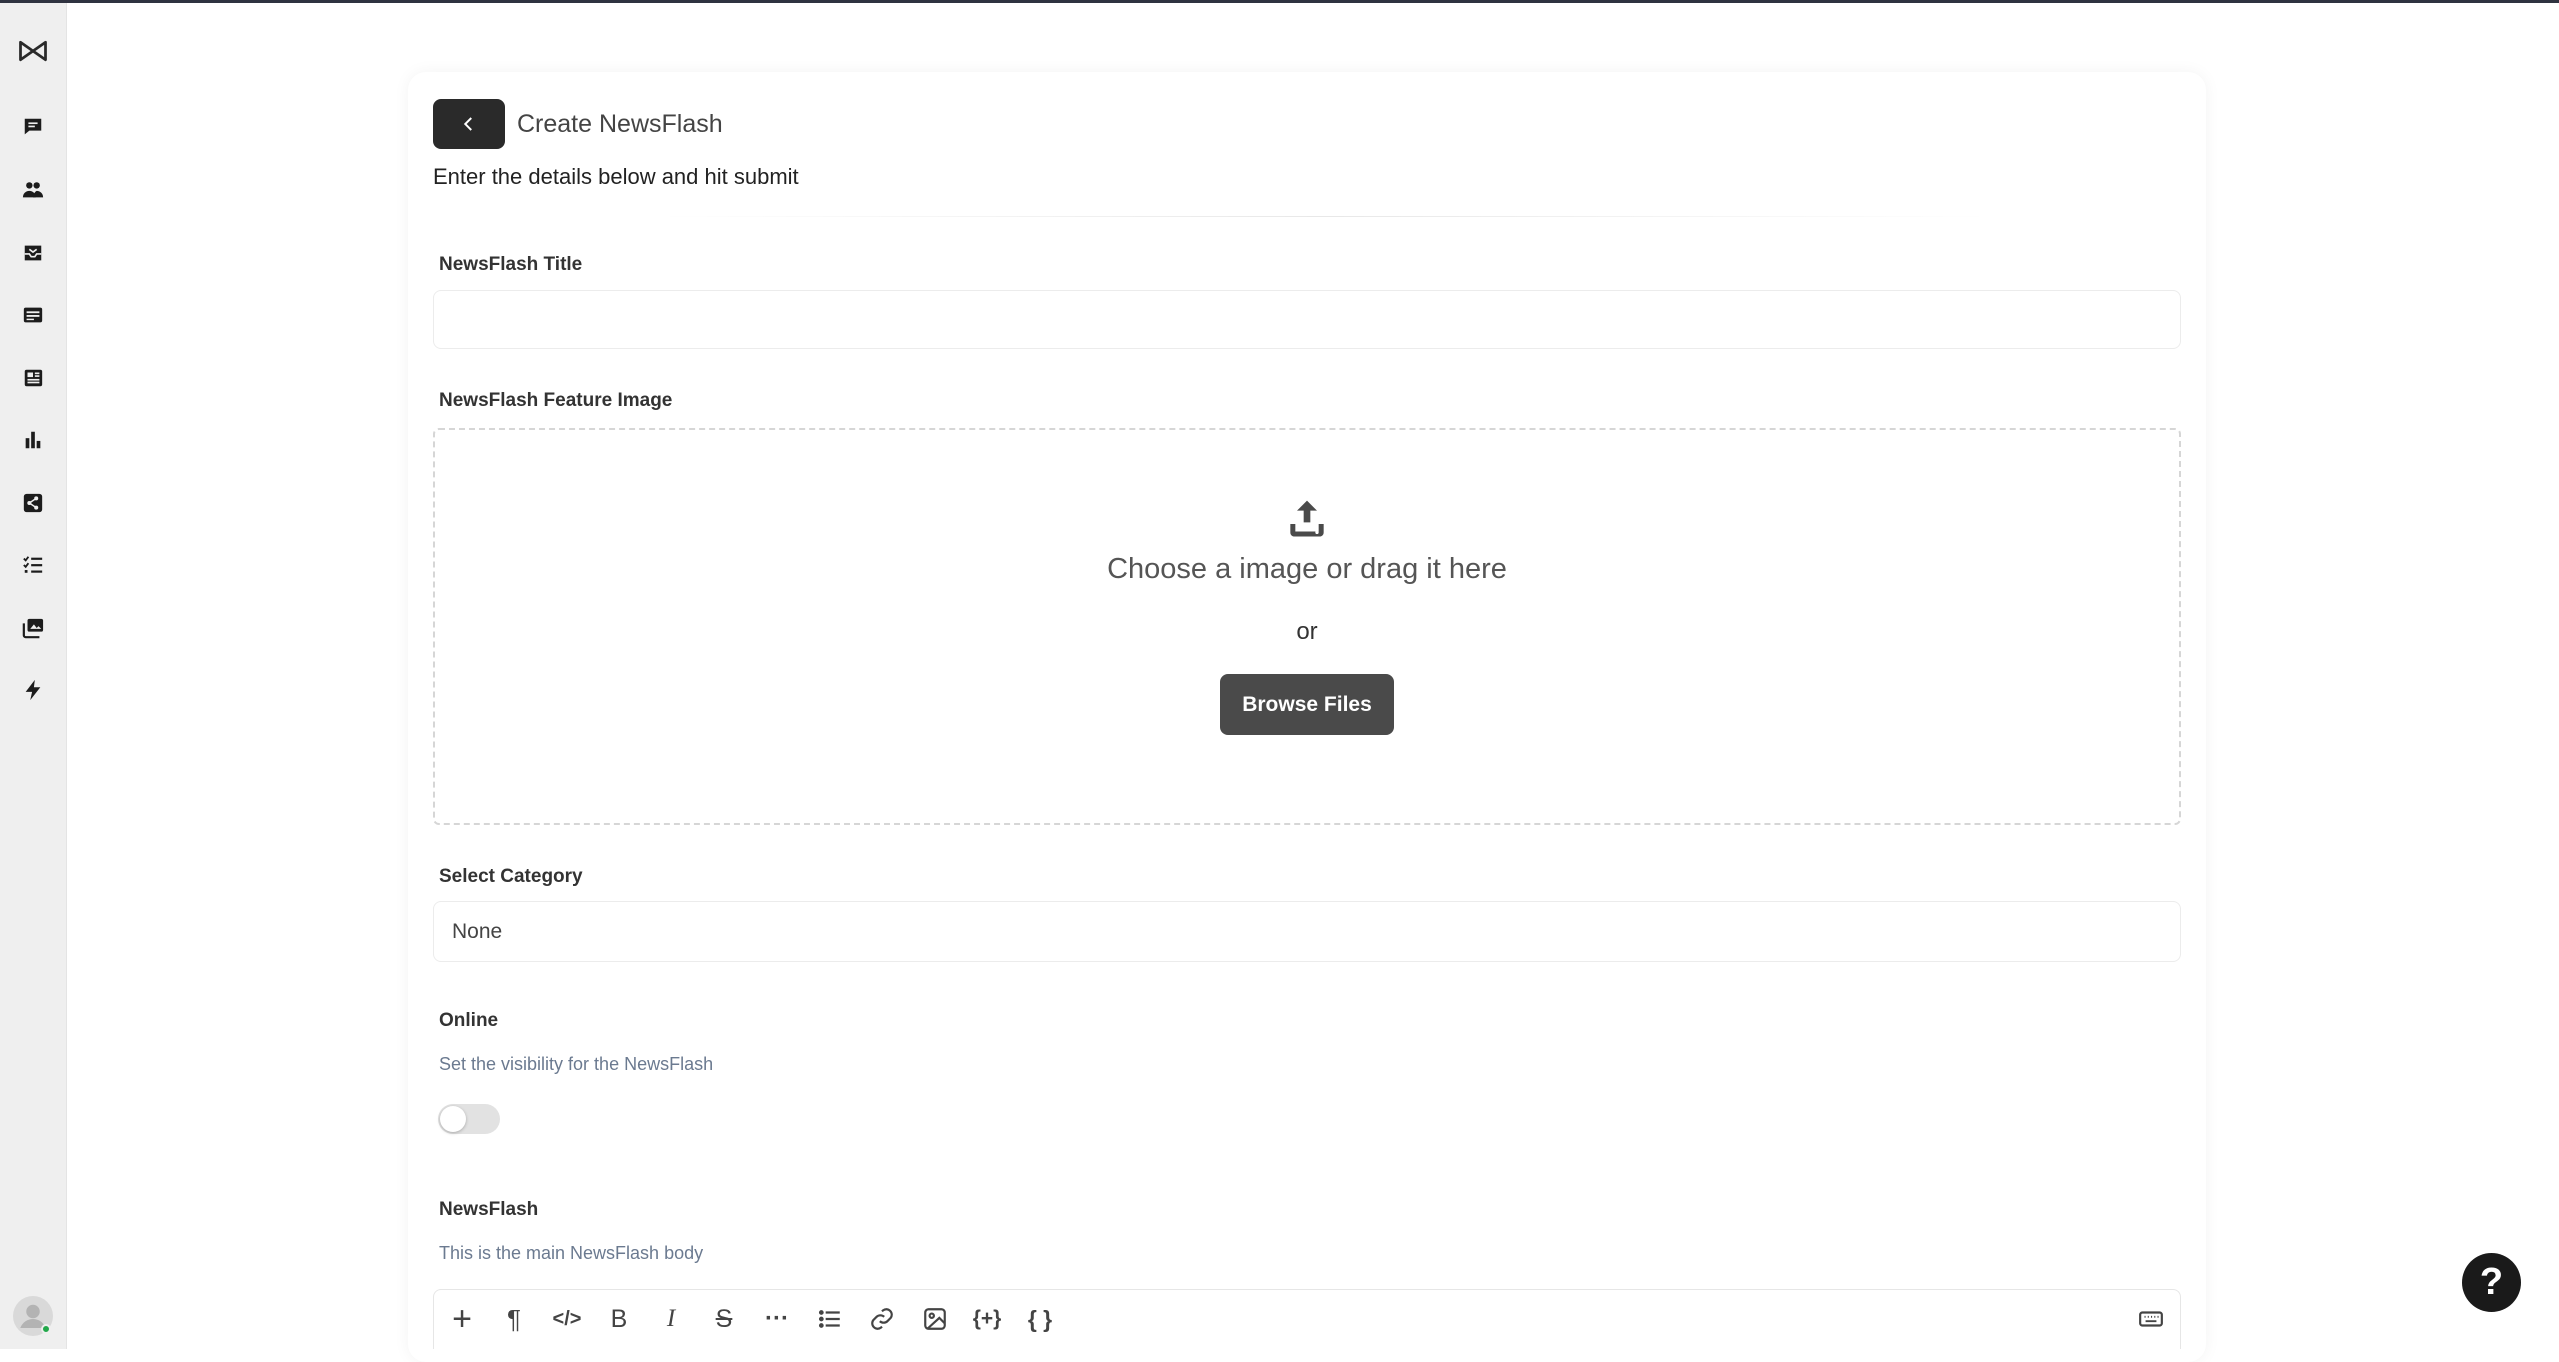 The image size is (2559, 1362). I want to click on paragraph-icon: ¶, so click(514, 1319).